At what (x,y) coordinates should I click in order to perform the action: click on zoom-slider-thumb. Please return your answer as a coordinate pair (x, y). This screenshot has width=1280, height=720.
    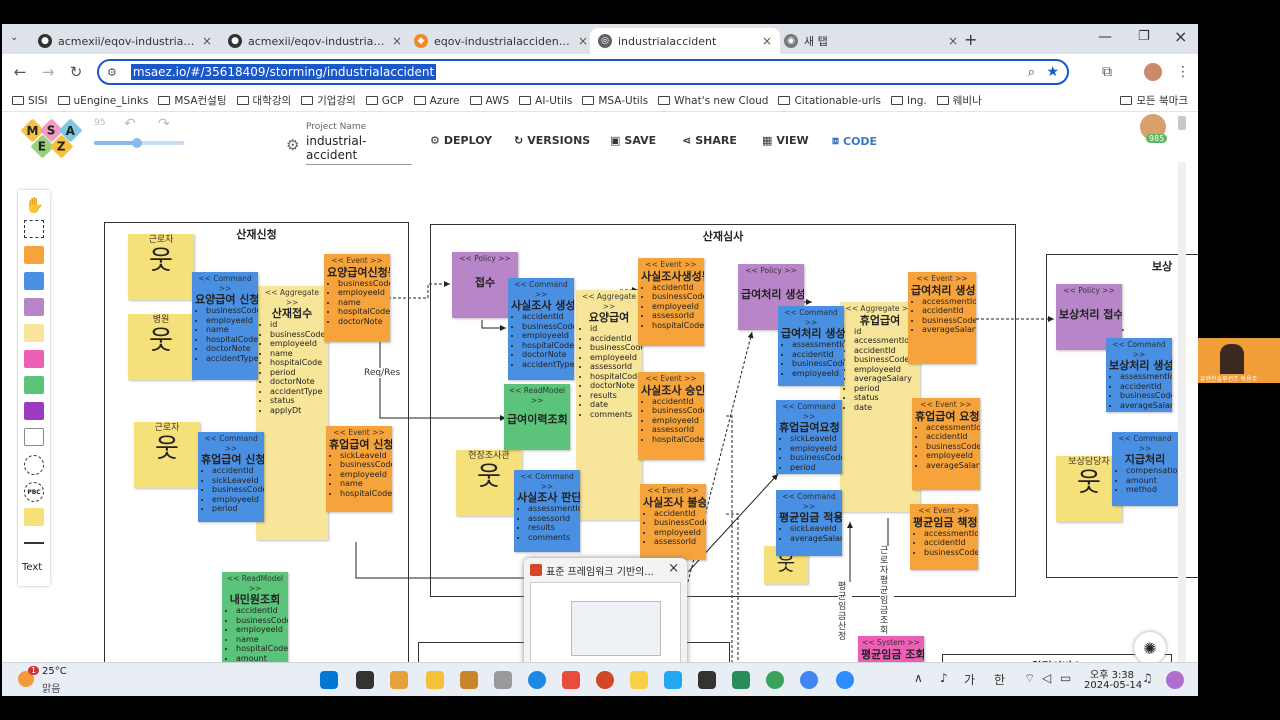
    Looking at the image, I should click on (137, 143).